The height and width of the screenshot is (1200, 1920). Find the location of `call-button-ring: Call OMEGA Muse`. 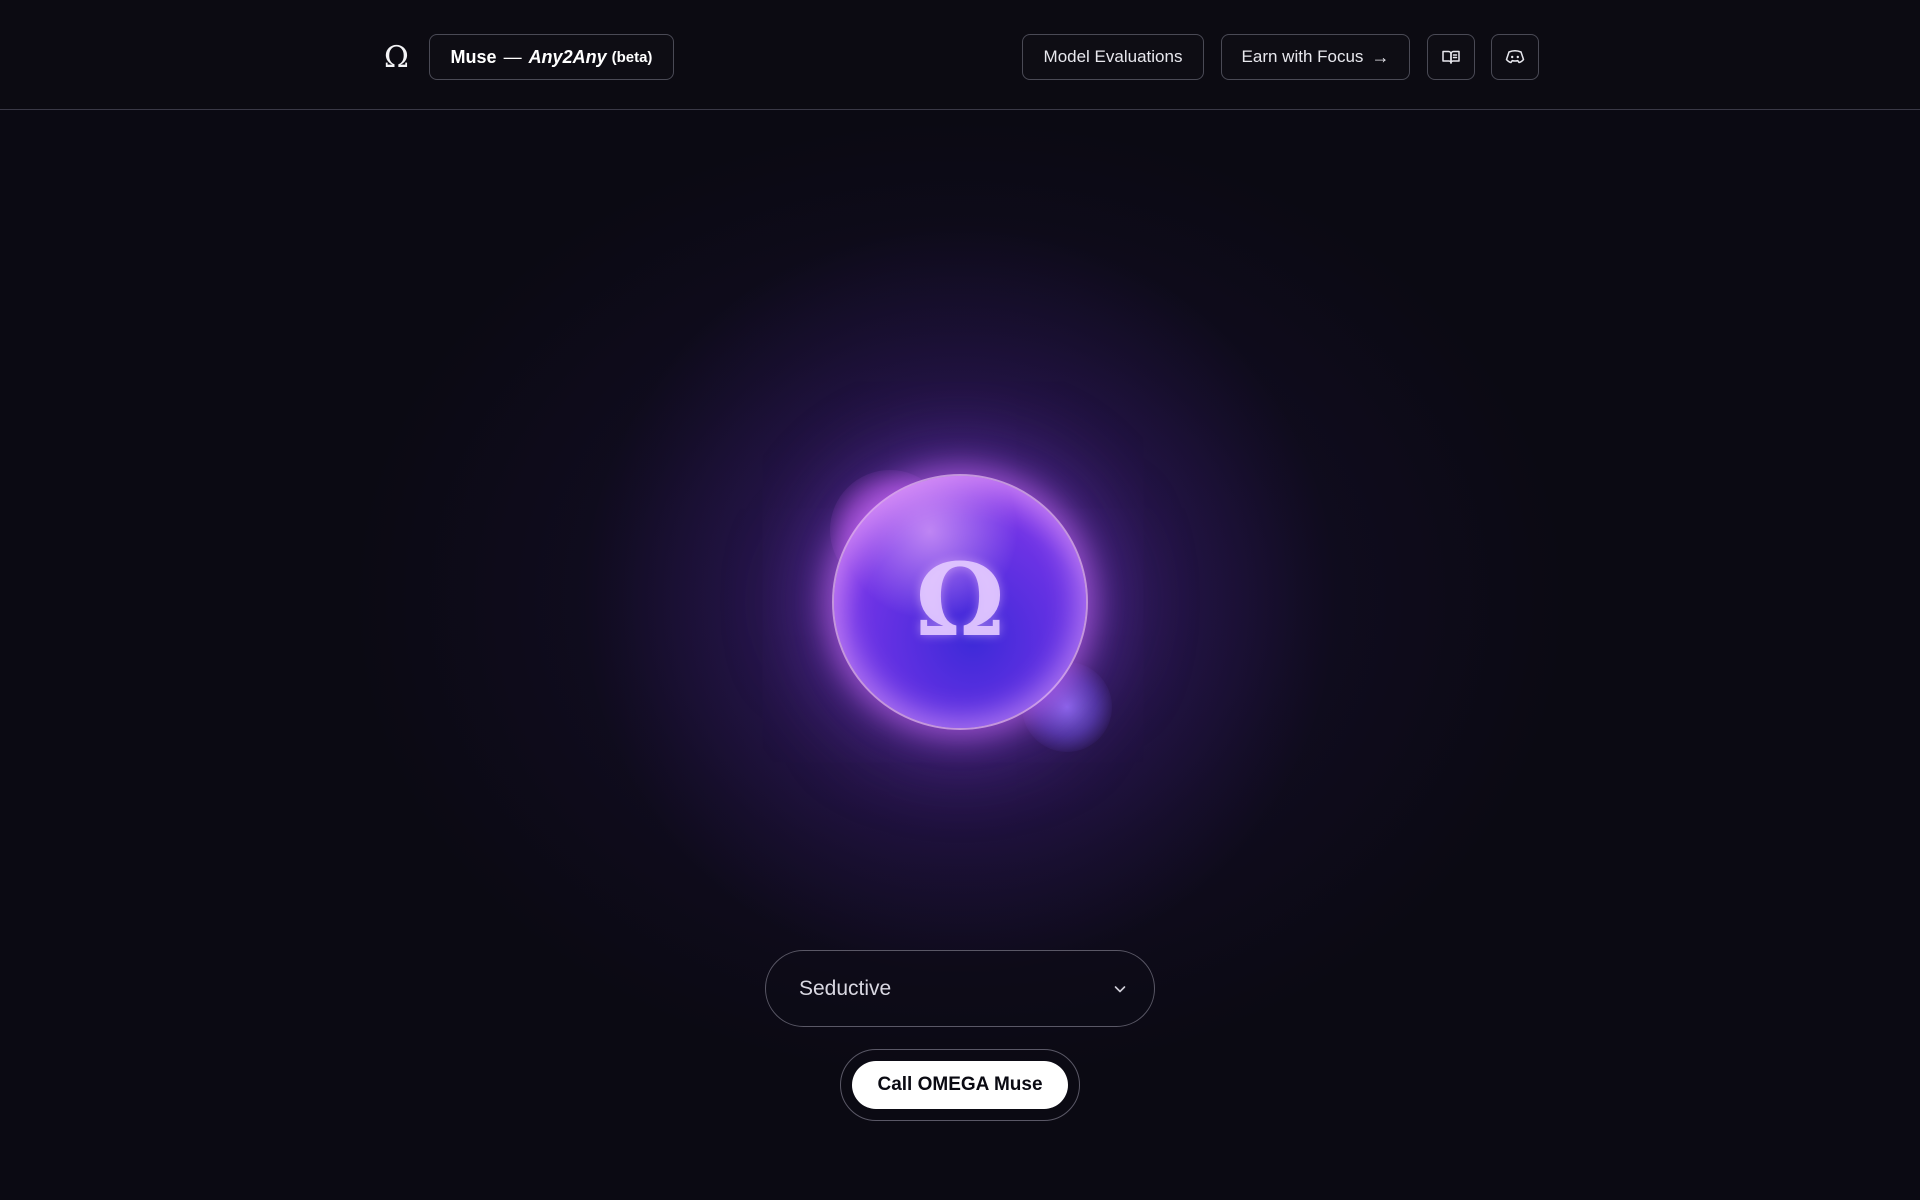

call-button-ring: Call OMEGA Muse is located at coordinates (960, 1085).